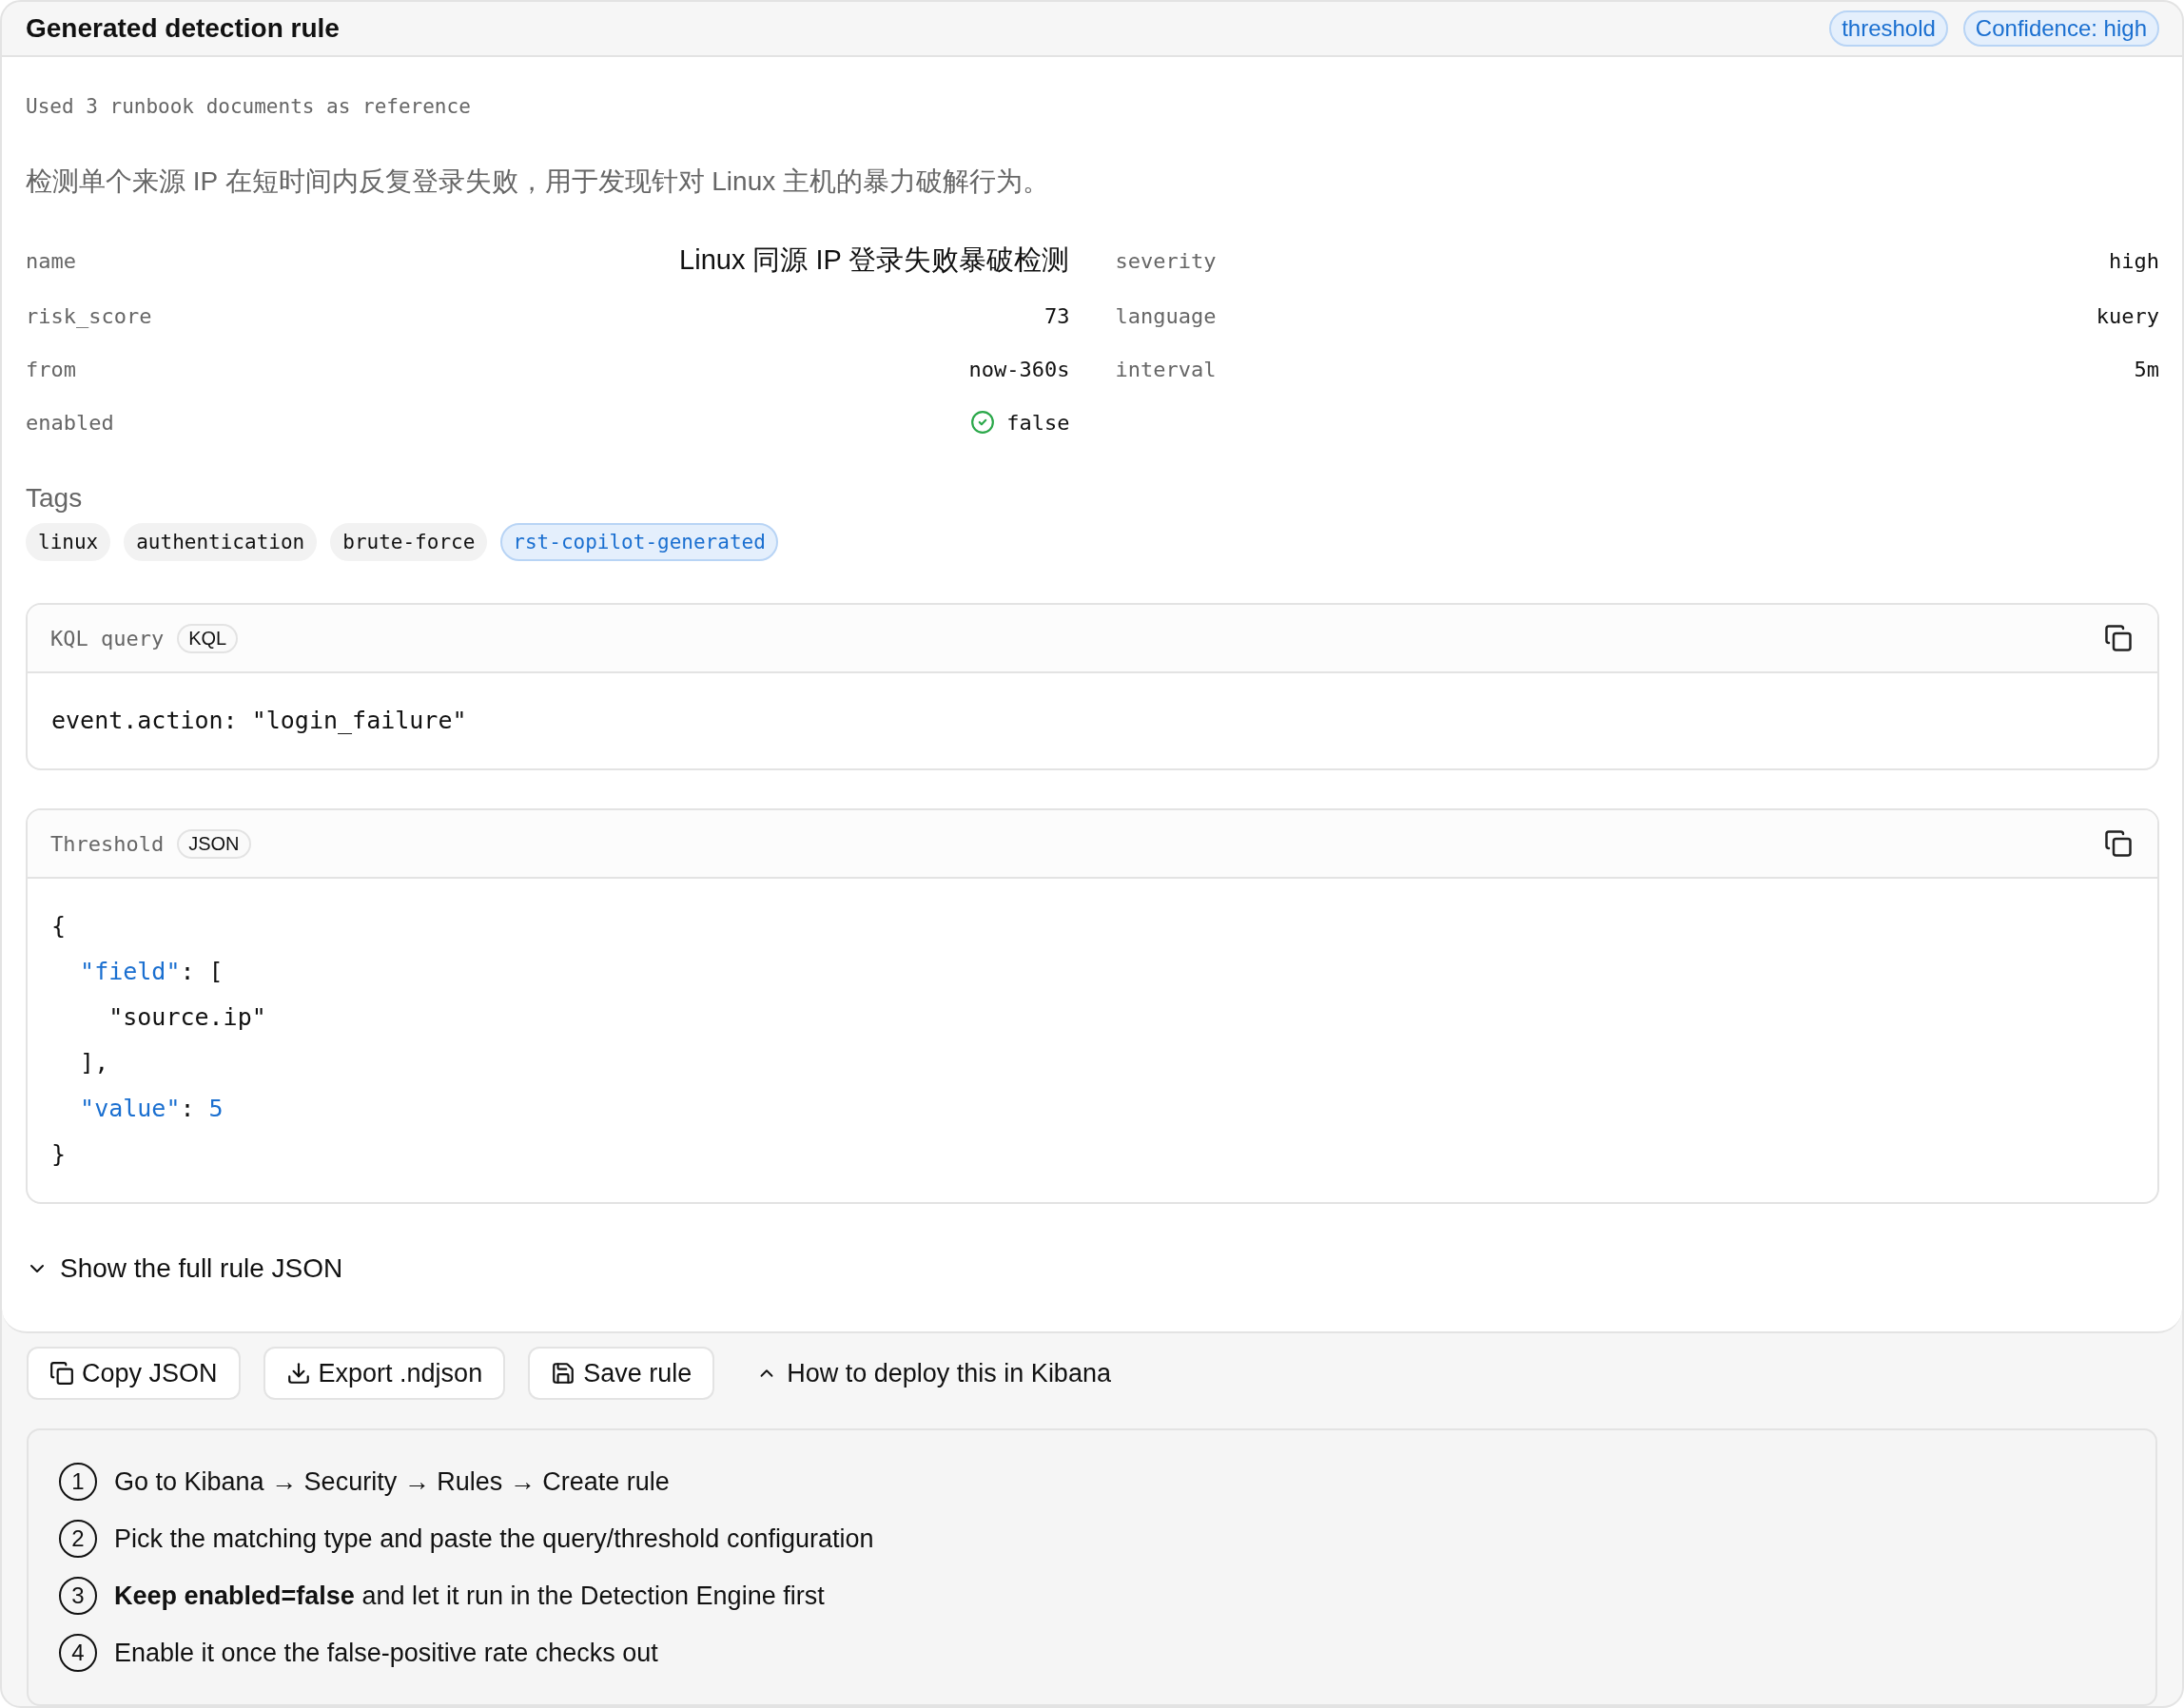  What do you see at coordinates (298, 1373) in the screenshot?
I see `download-icon` at bounding box center [298, 1373].